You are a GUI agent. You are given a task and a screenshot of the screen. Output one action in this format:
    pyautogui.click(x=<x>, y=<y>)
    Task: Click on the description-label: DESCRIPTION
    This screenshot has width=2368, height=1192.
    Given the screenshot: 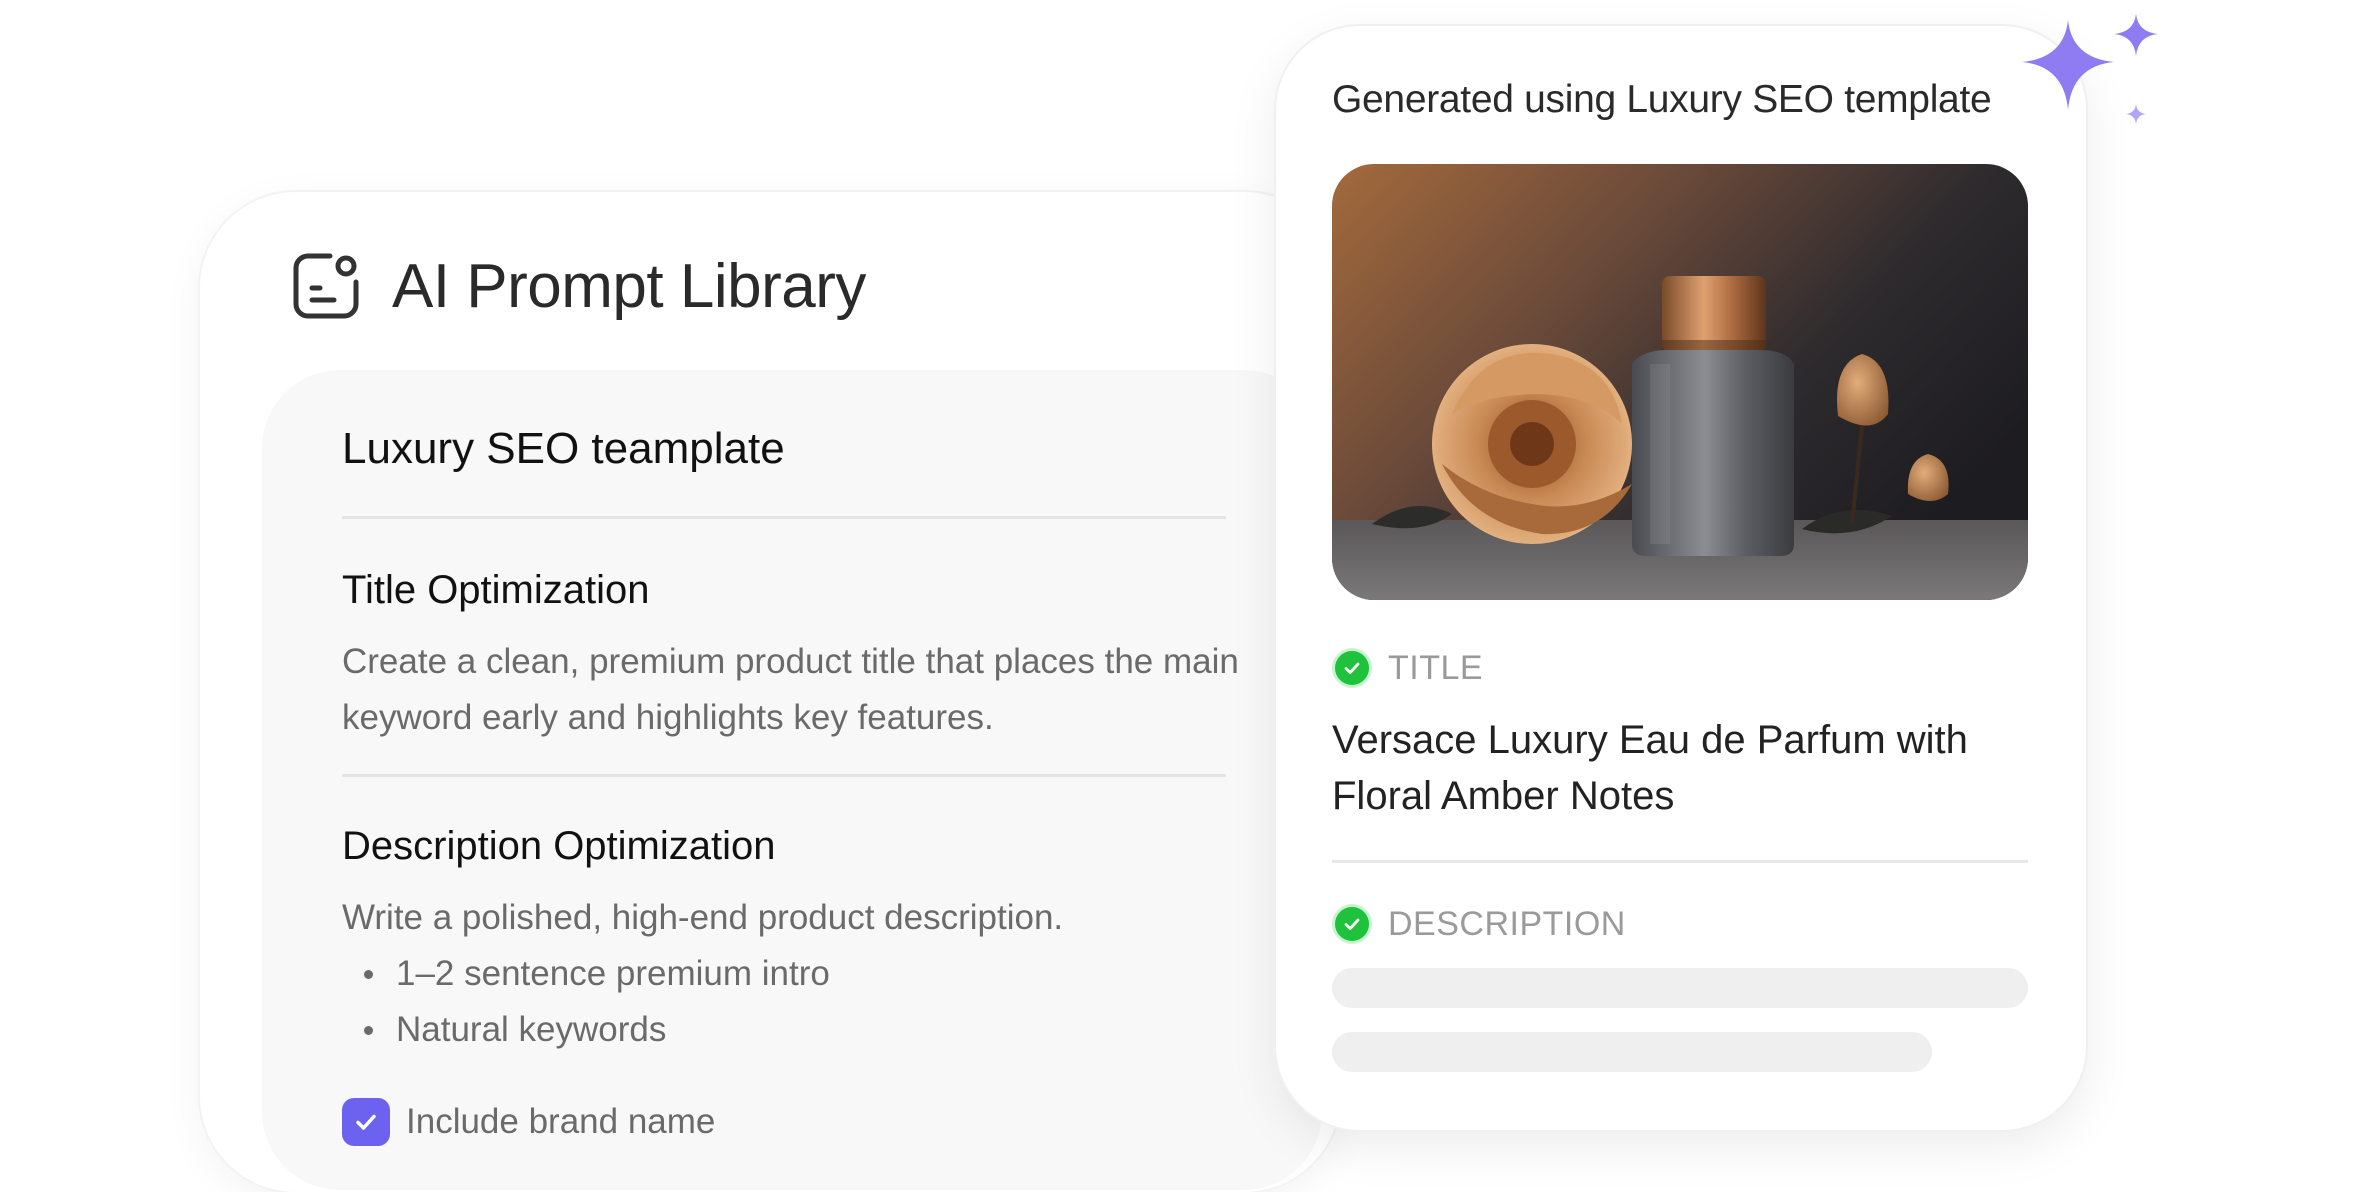 What is the action you would take?
    pyautogui.click(x=1507, y=923)
    